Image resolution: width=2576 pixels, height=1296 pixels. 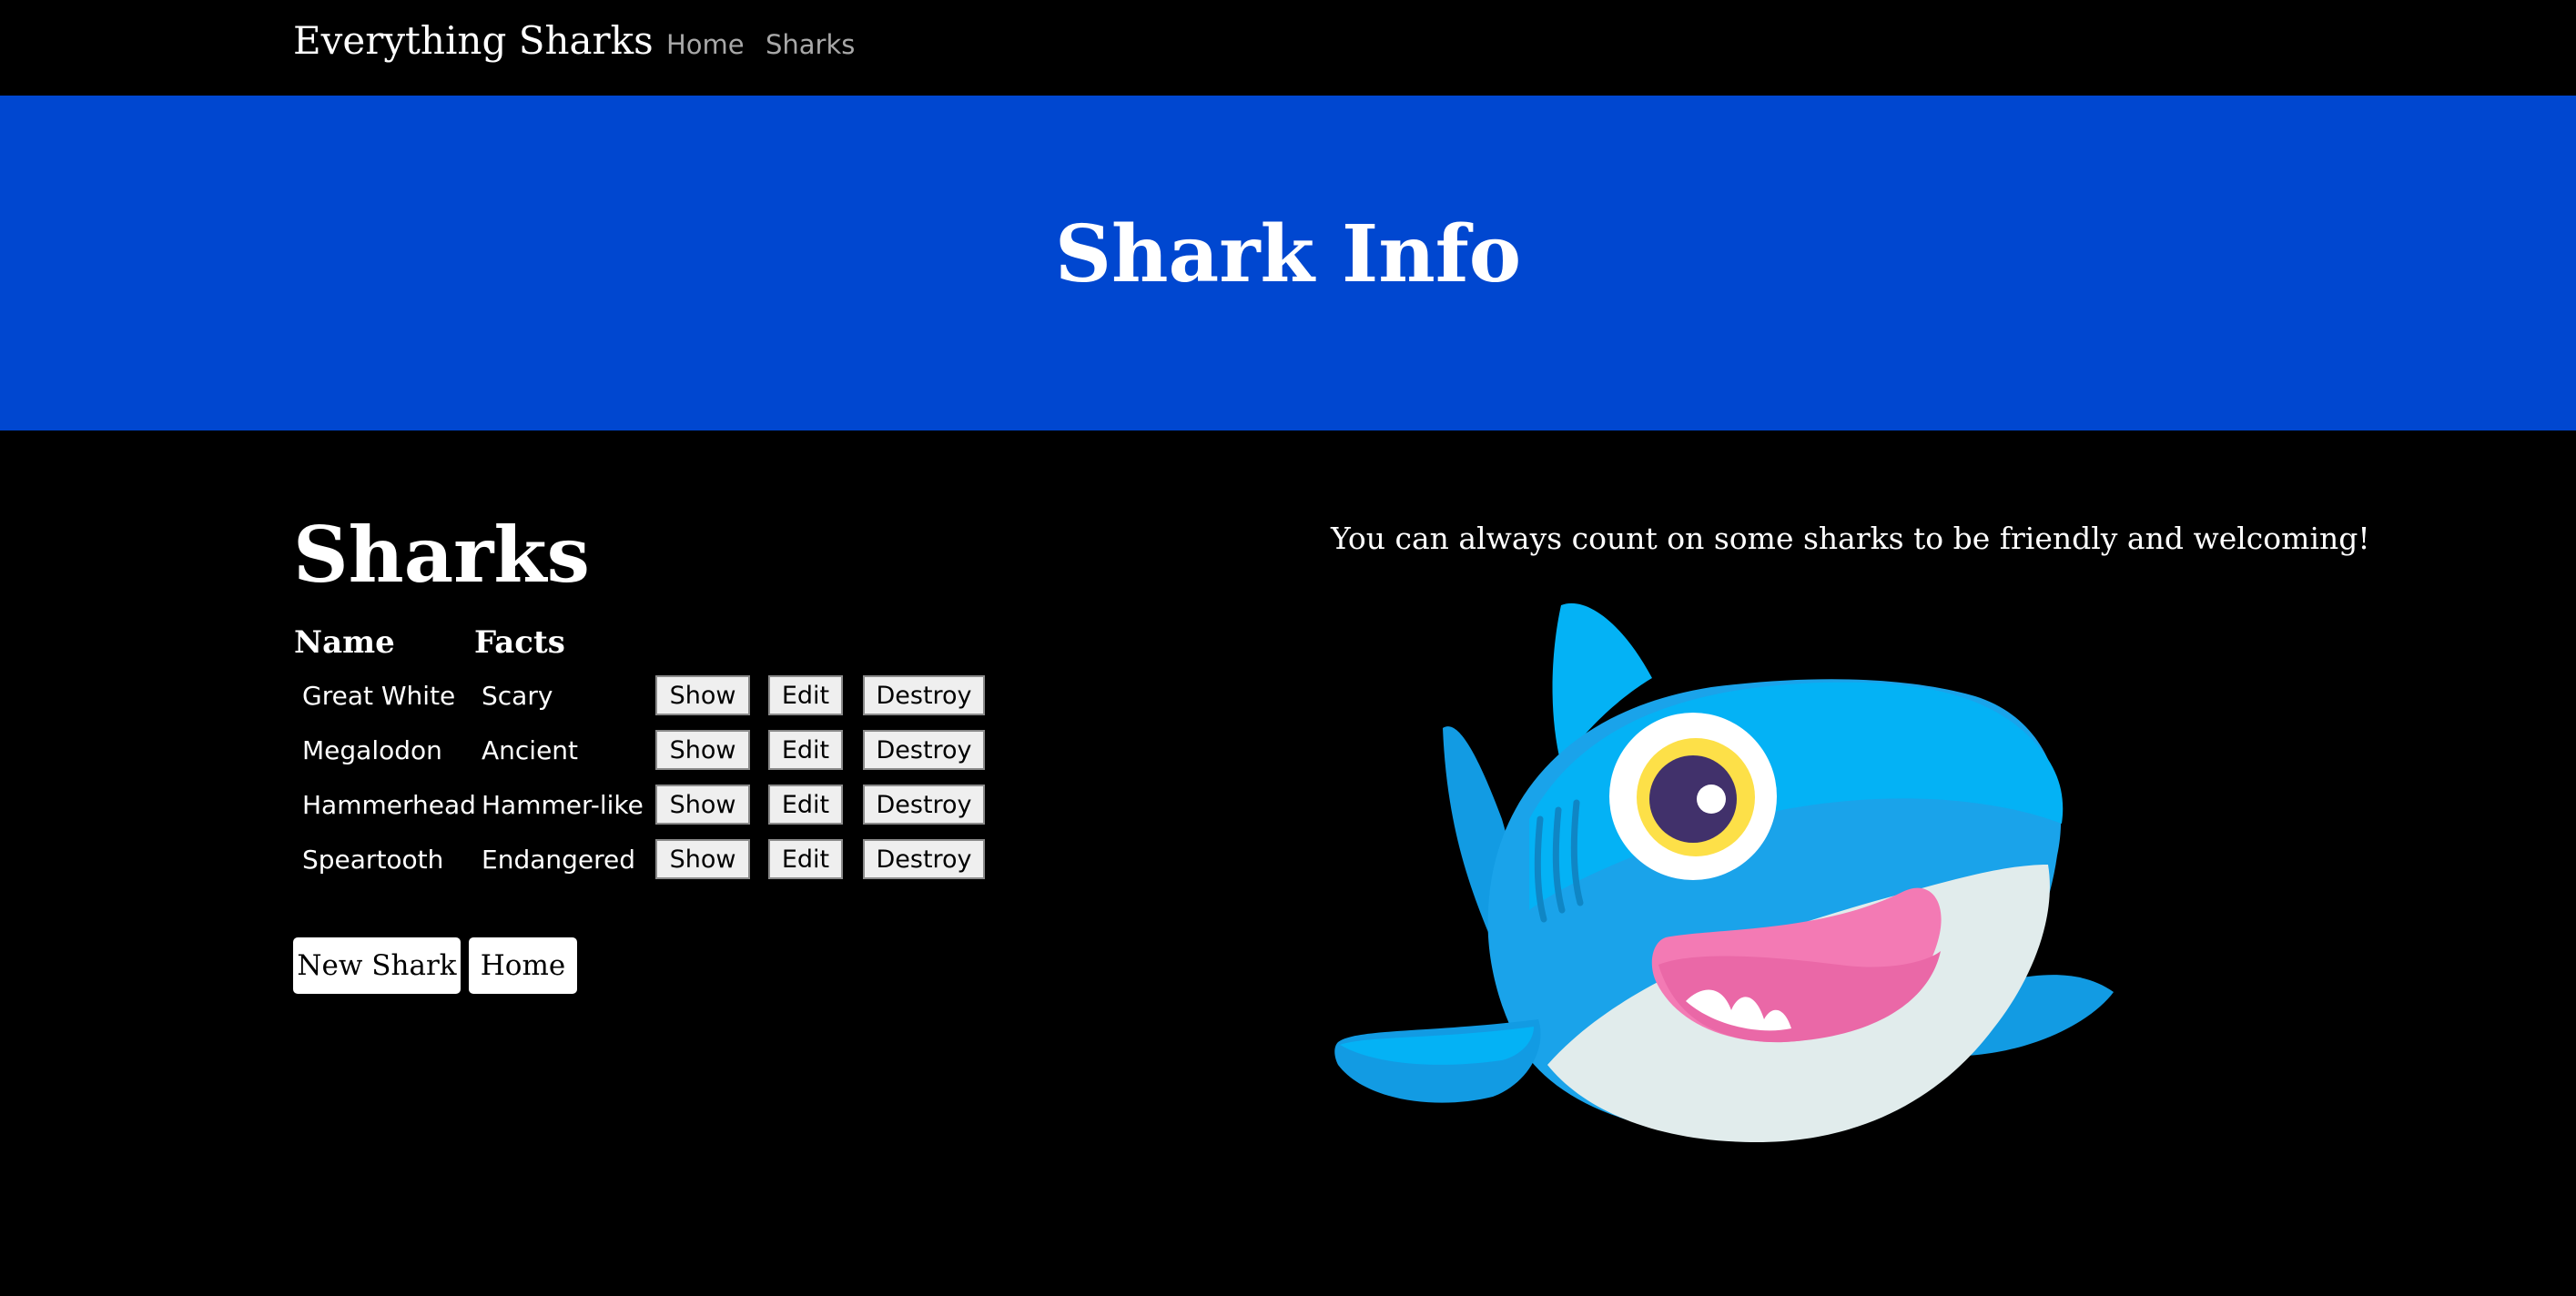 I want to click on shark-fact: Ancient, so click(x=530, y=750).